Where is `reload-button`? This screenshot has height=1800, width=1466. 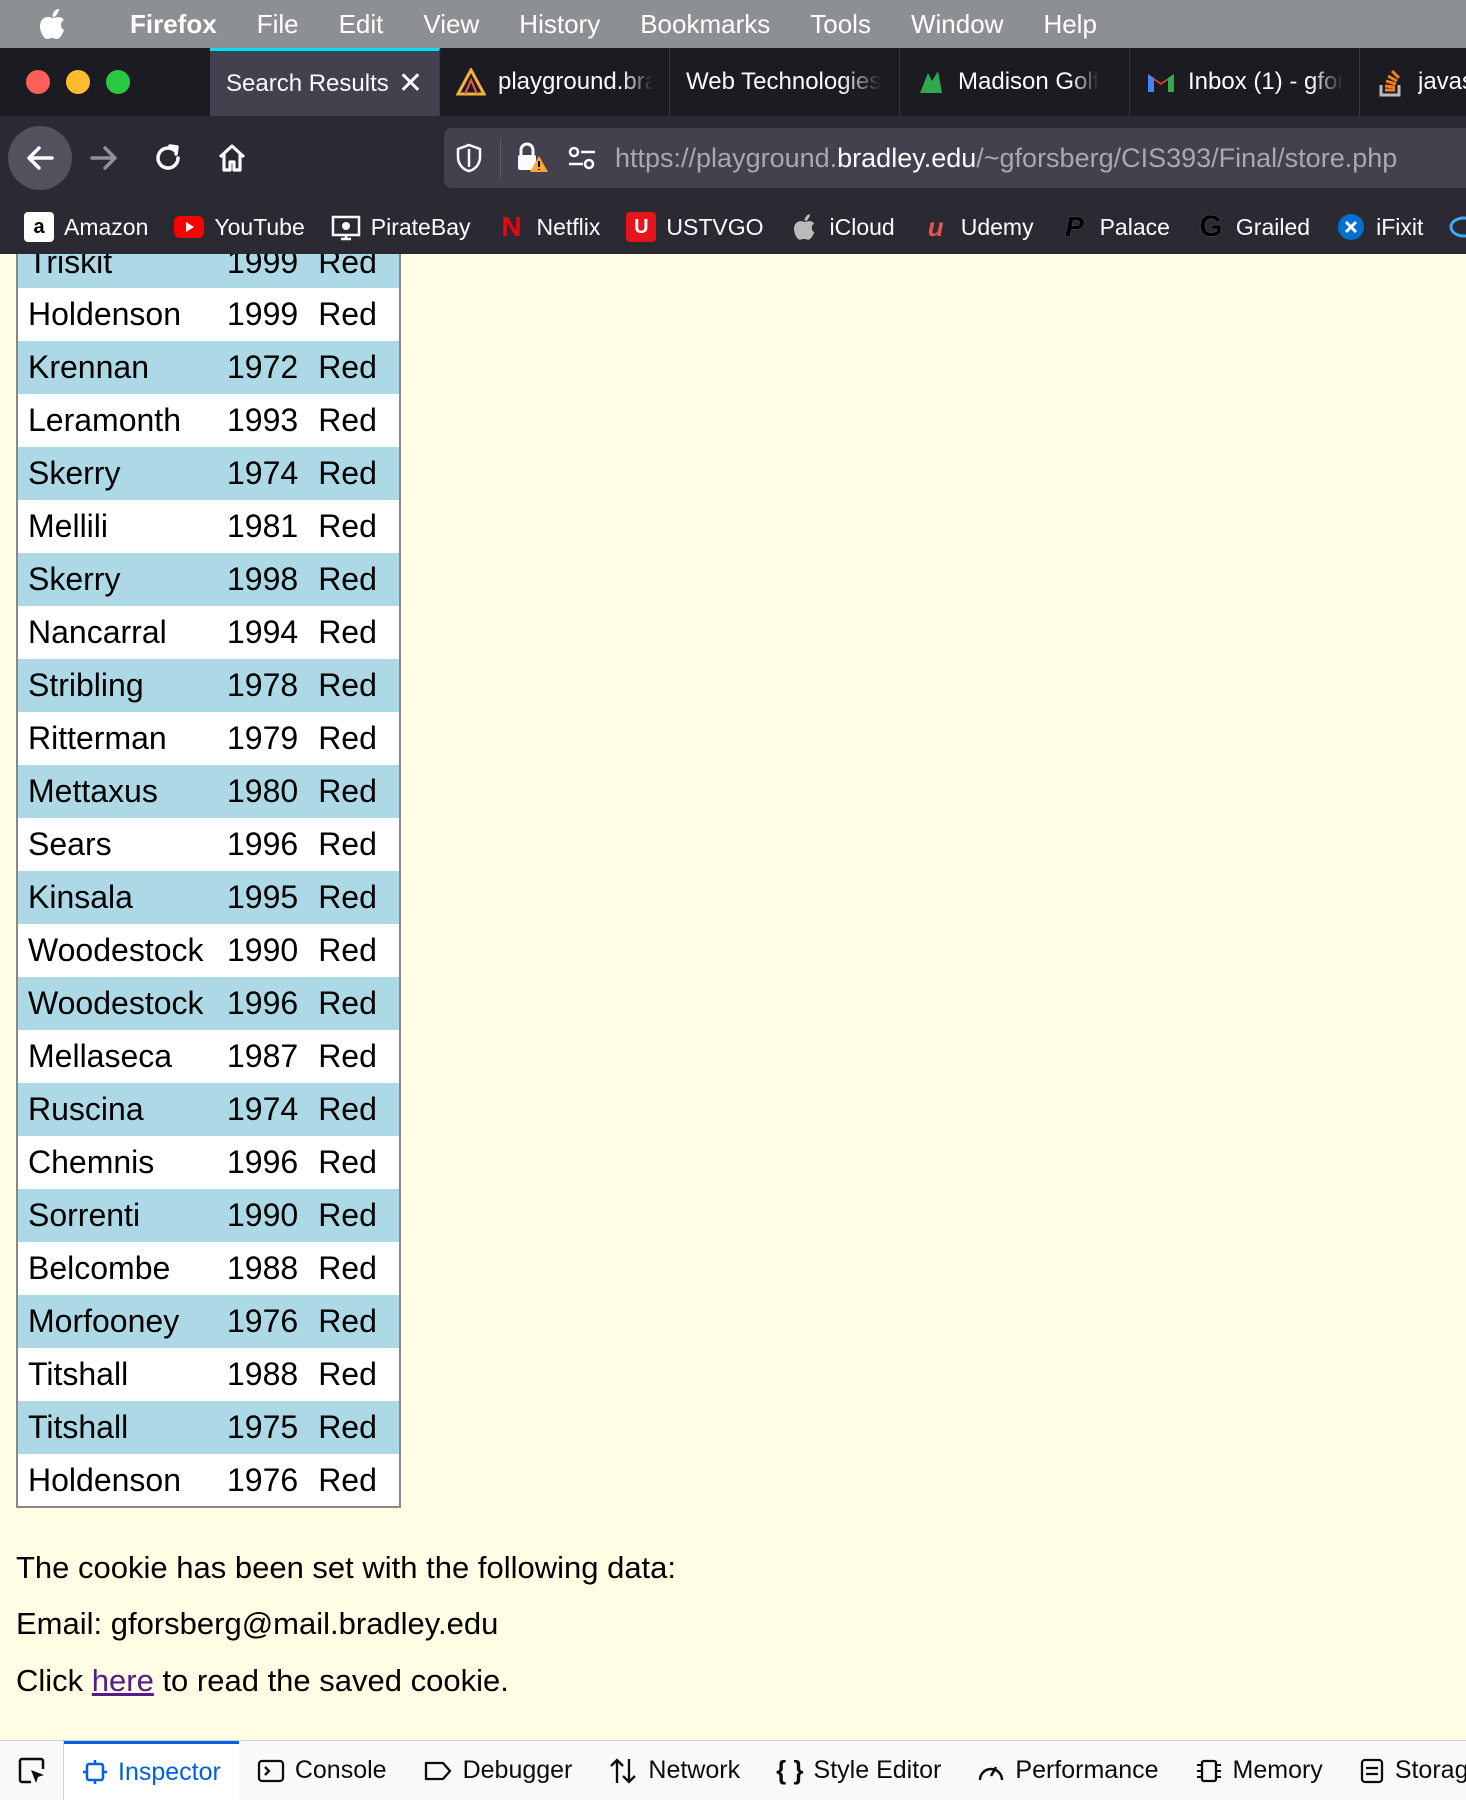 reload-button is located at coordinates (168, 158).